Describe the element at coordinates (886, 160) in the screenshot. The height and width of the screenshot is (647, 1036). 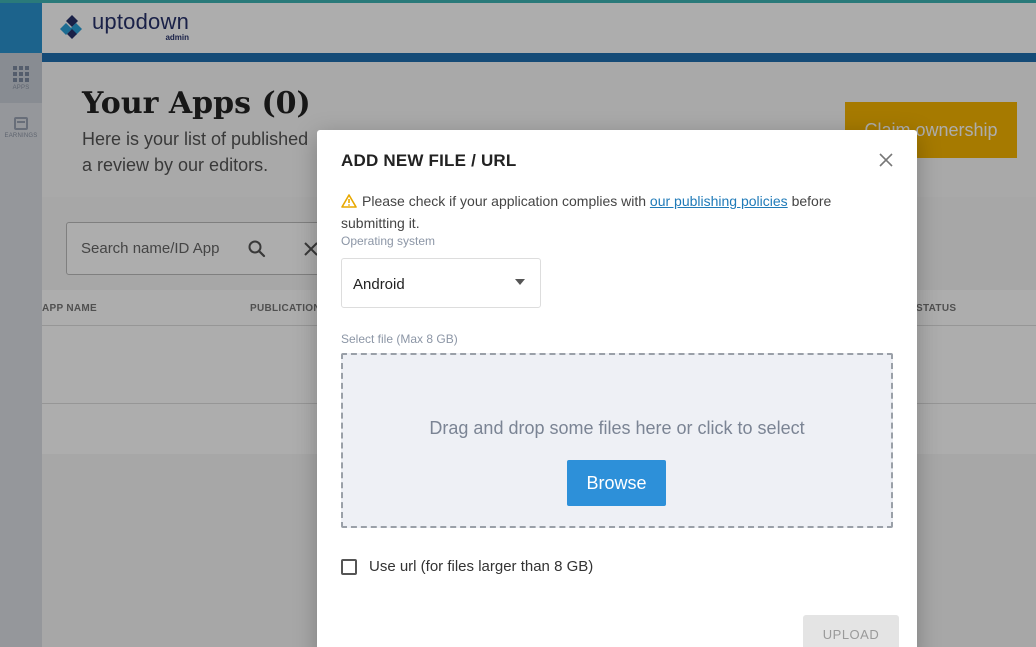
I see `close-icon` at that location.